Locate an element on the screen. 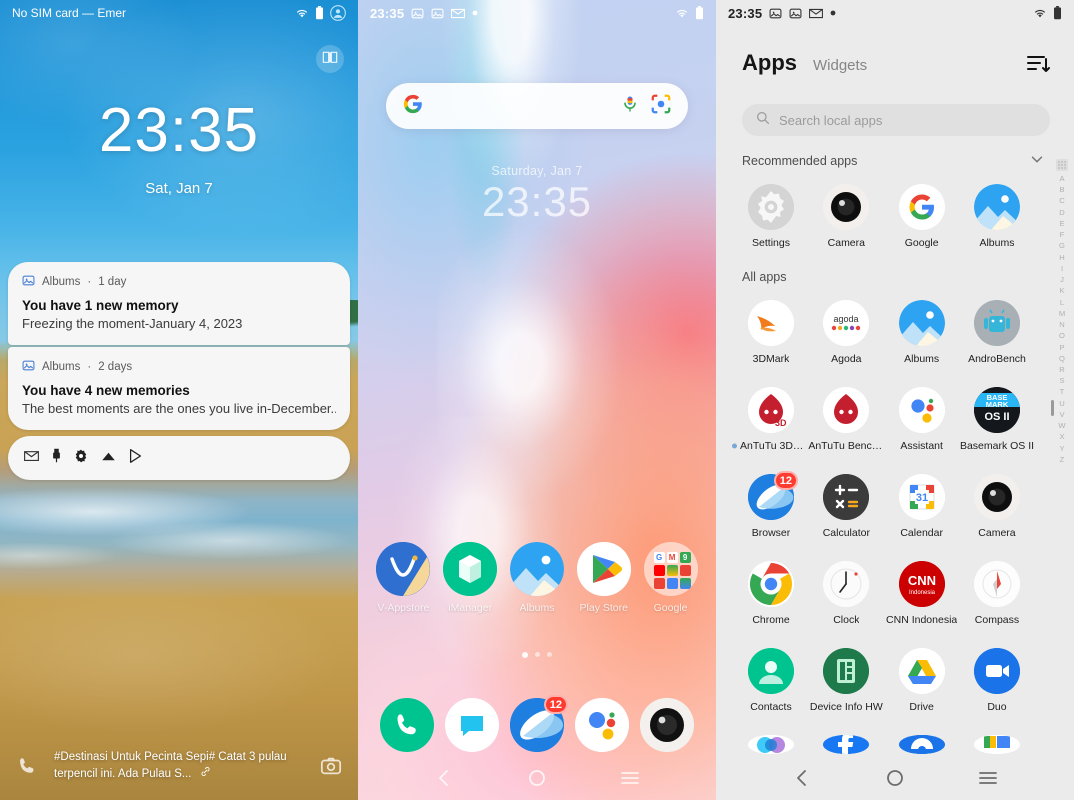 The image size is (1074, 800). home-app-play-store: Play Store is located at coordinates (604, 578).